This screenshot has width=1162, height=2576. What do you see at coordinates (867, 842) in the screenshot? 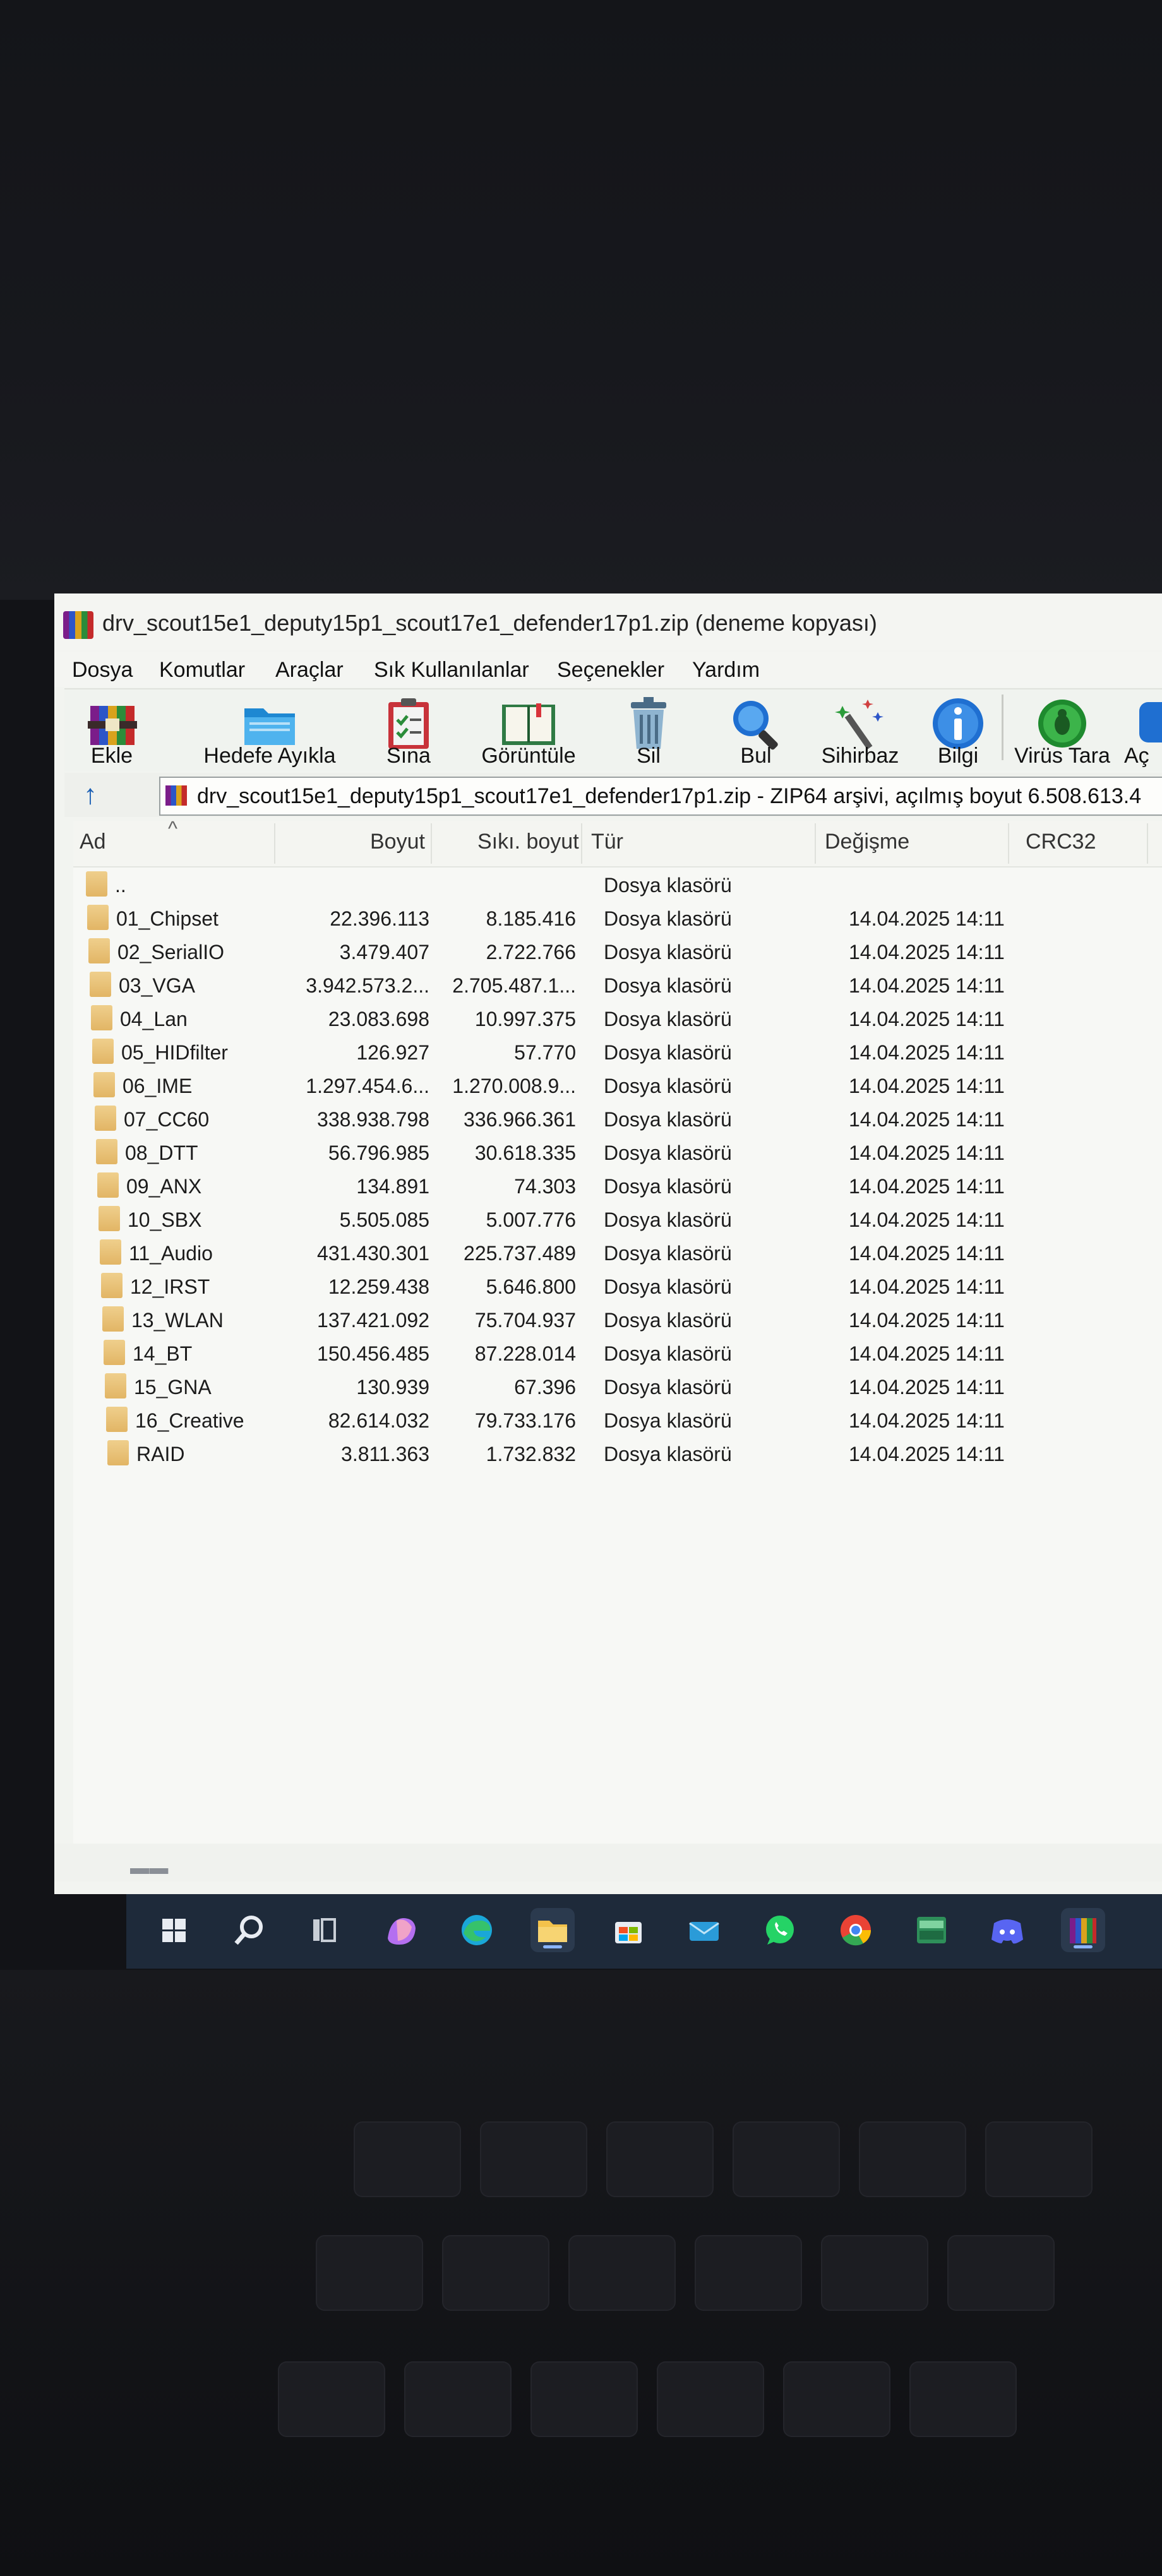
I see `column-modified: Değişme` at bounding box center [867, 842].